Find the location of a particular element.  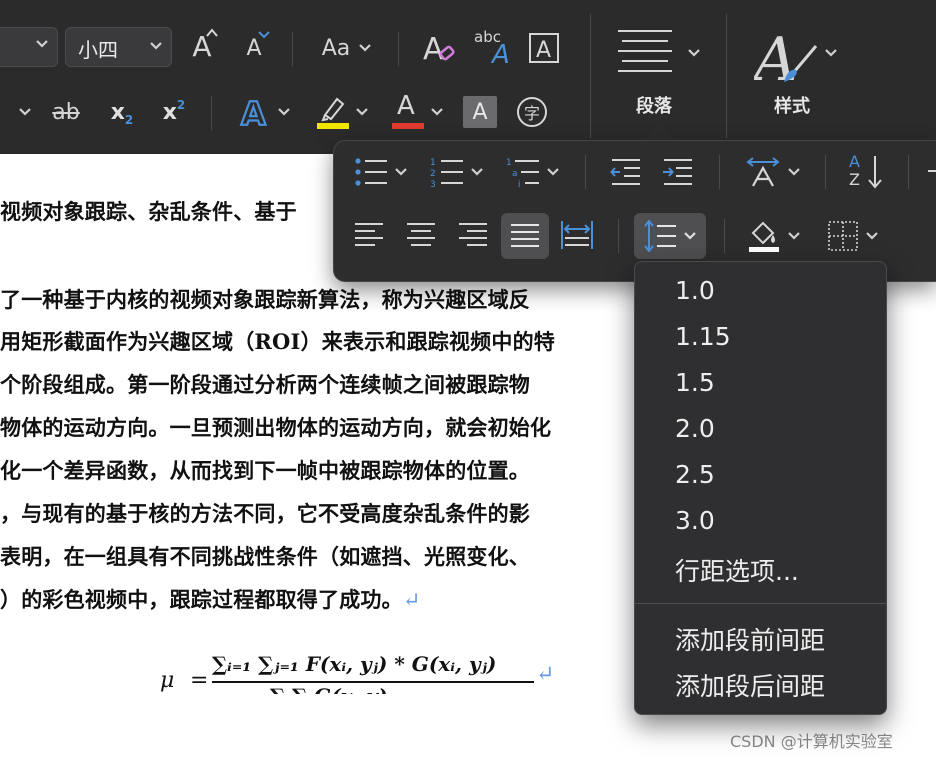

highlight-color-button is located at coordinates (342, 112).